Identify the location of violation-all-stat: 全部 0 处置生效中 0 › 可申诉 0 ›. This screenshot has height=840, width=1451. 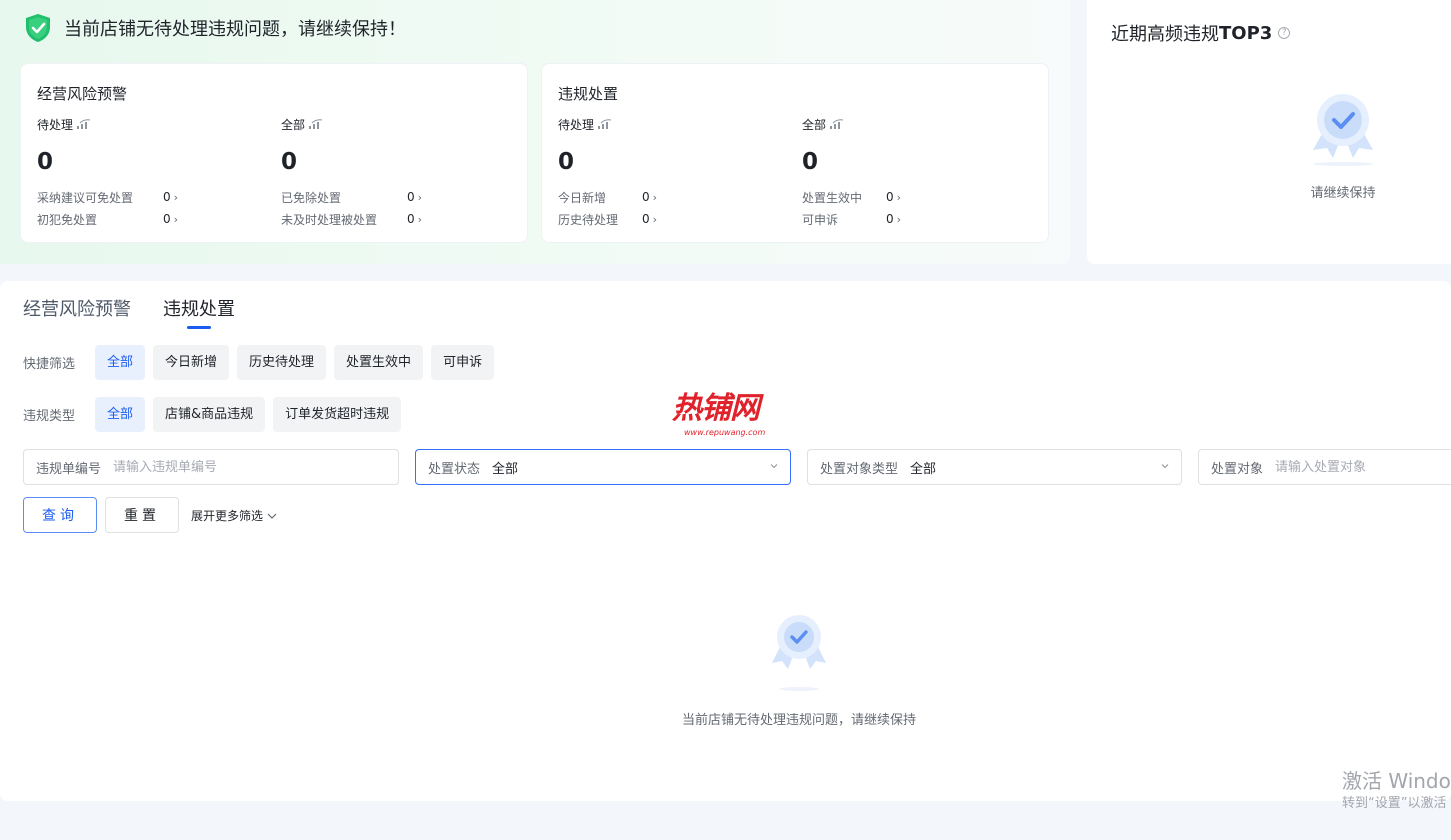
(922, 173).